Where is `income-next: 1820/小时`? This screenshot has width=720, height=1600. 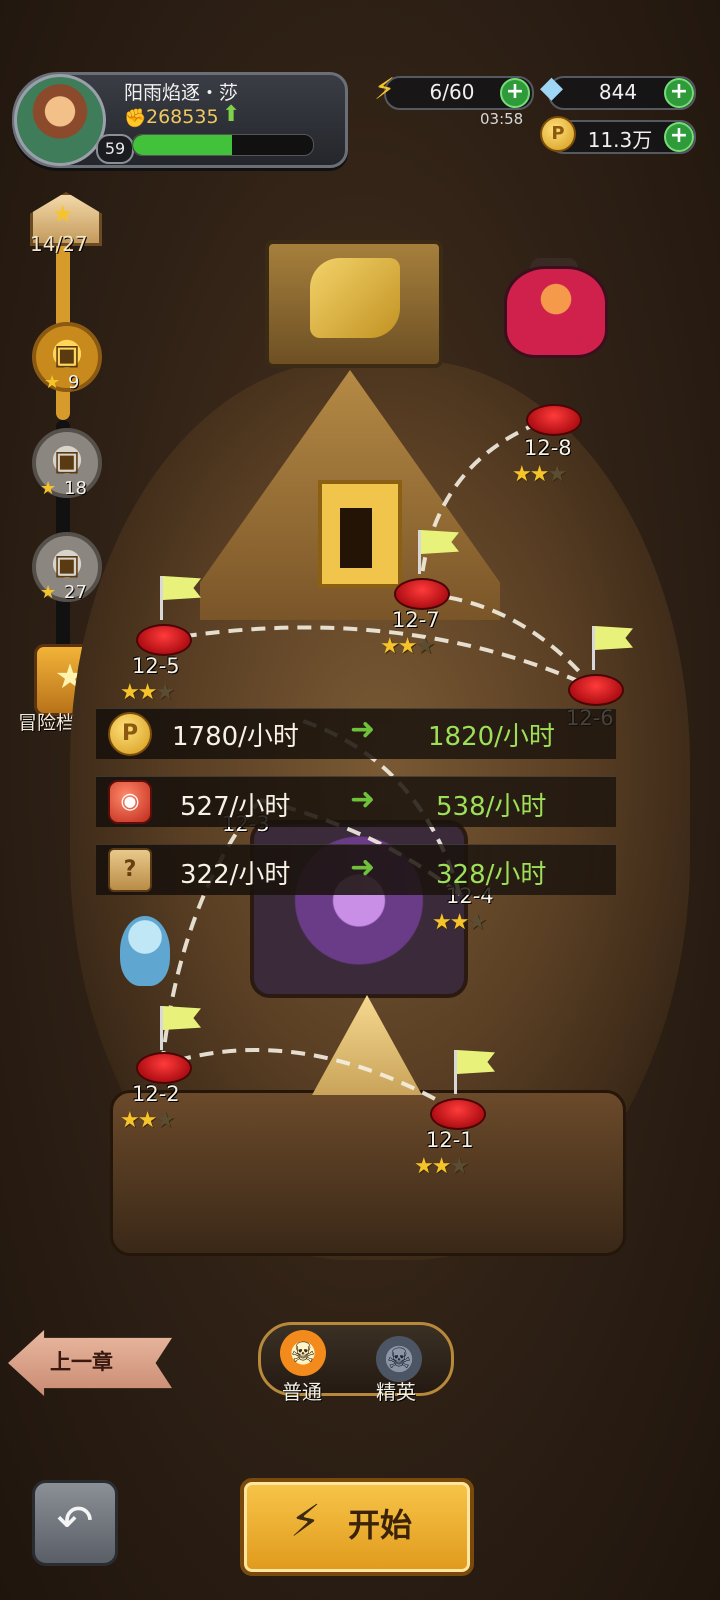
income-next: 1820/小时 is located at coordinates (491, 737).